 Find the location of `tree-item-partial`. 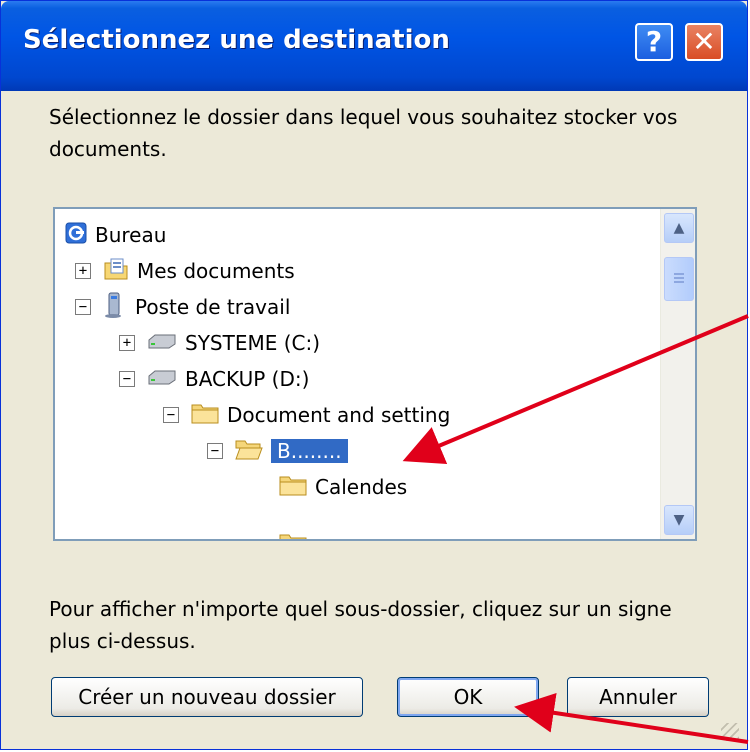

tree-item-partial is located at coordinates (297, 533).